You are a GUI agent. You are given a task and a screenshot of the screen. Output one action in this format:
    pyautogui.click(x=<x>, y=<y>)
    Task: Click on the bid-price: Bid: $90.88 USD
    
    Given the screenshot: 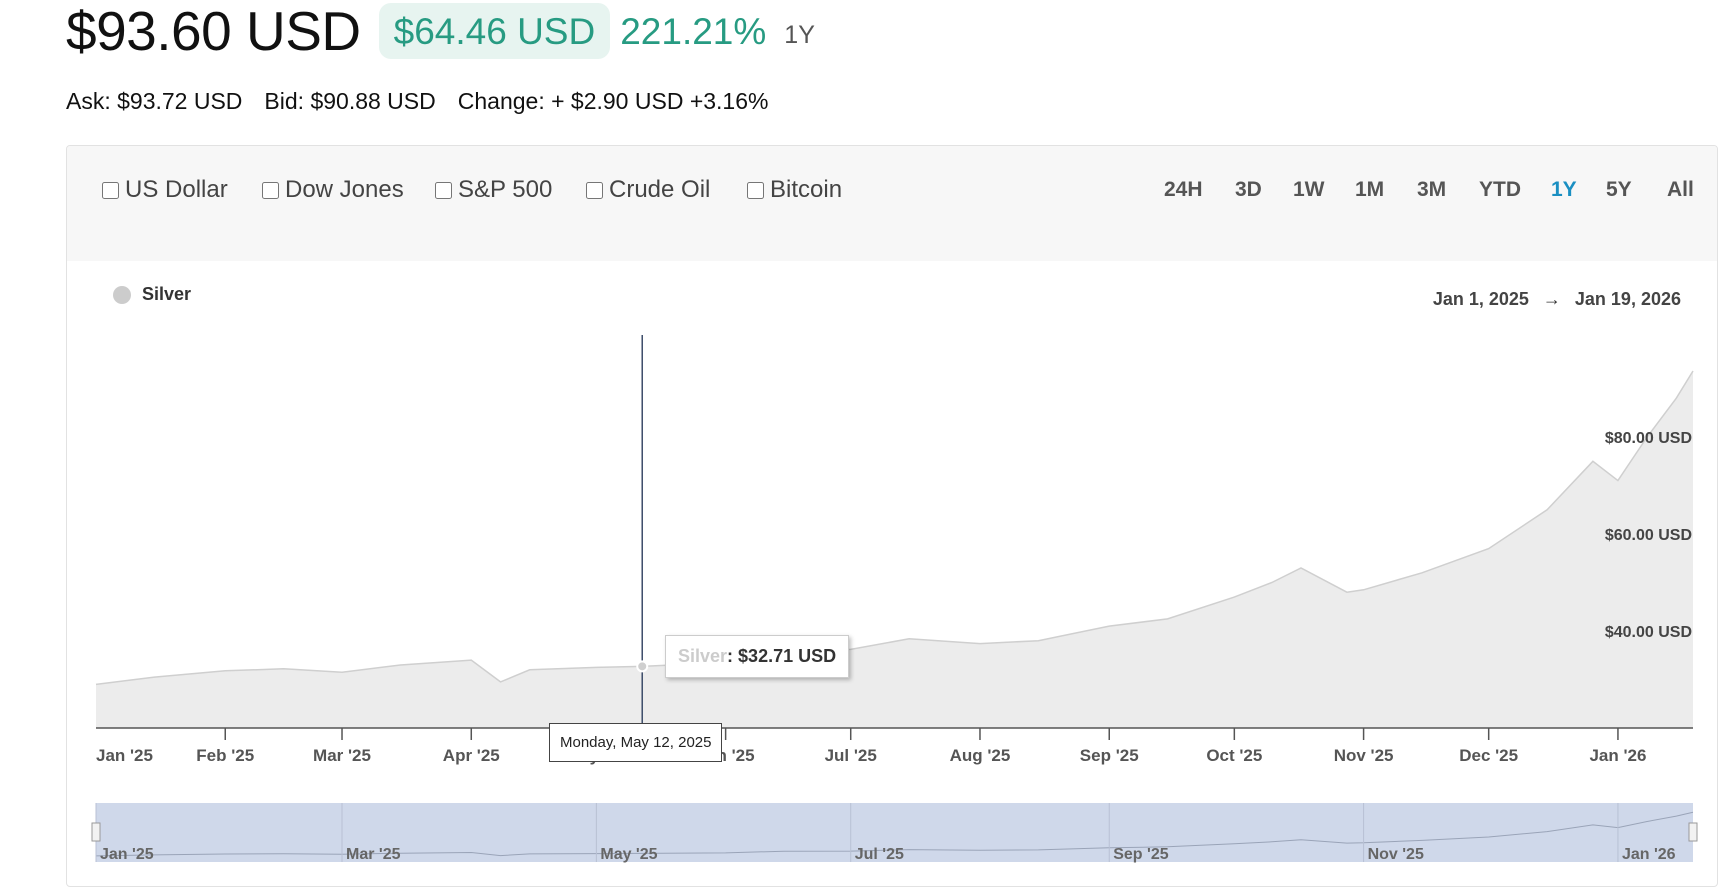 What is the action you would take?
    pyautogui.click(x=350, y=101)
    